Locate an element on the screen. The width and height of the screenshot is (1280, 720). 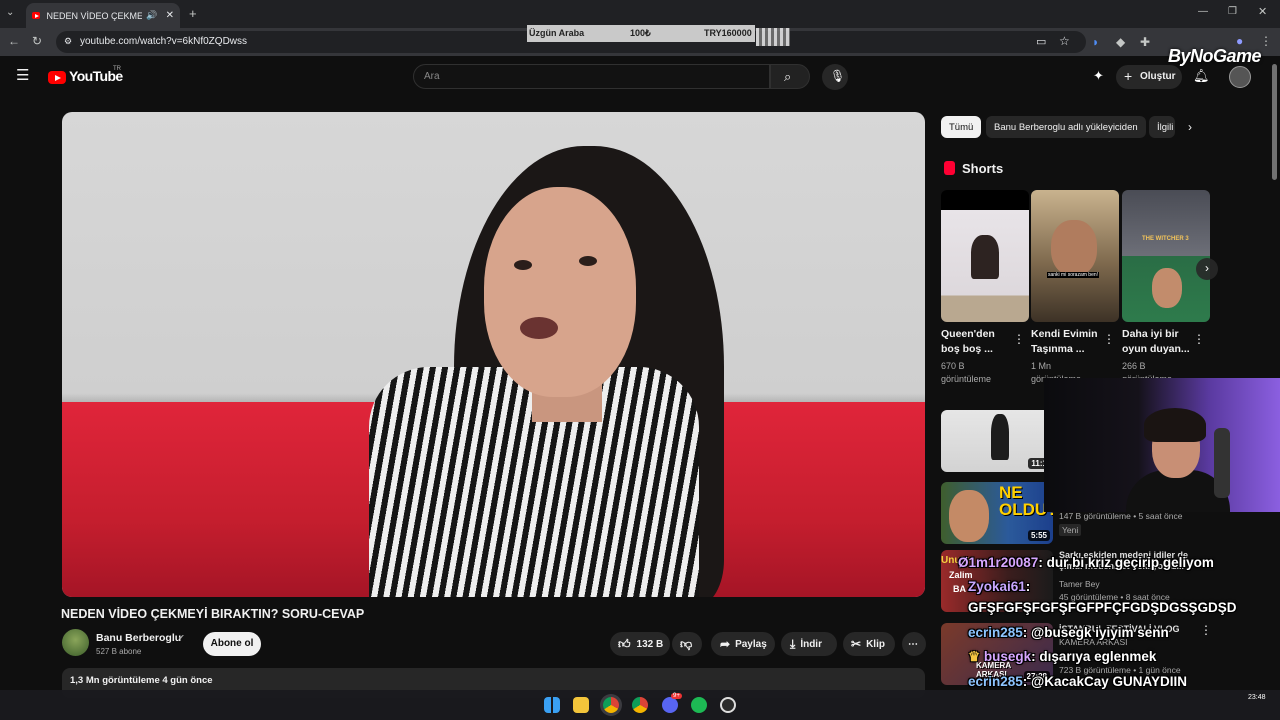
woman-face is located at coordinates (560, 292).